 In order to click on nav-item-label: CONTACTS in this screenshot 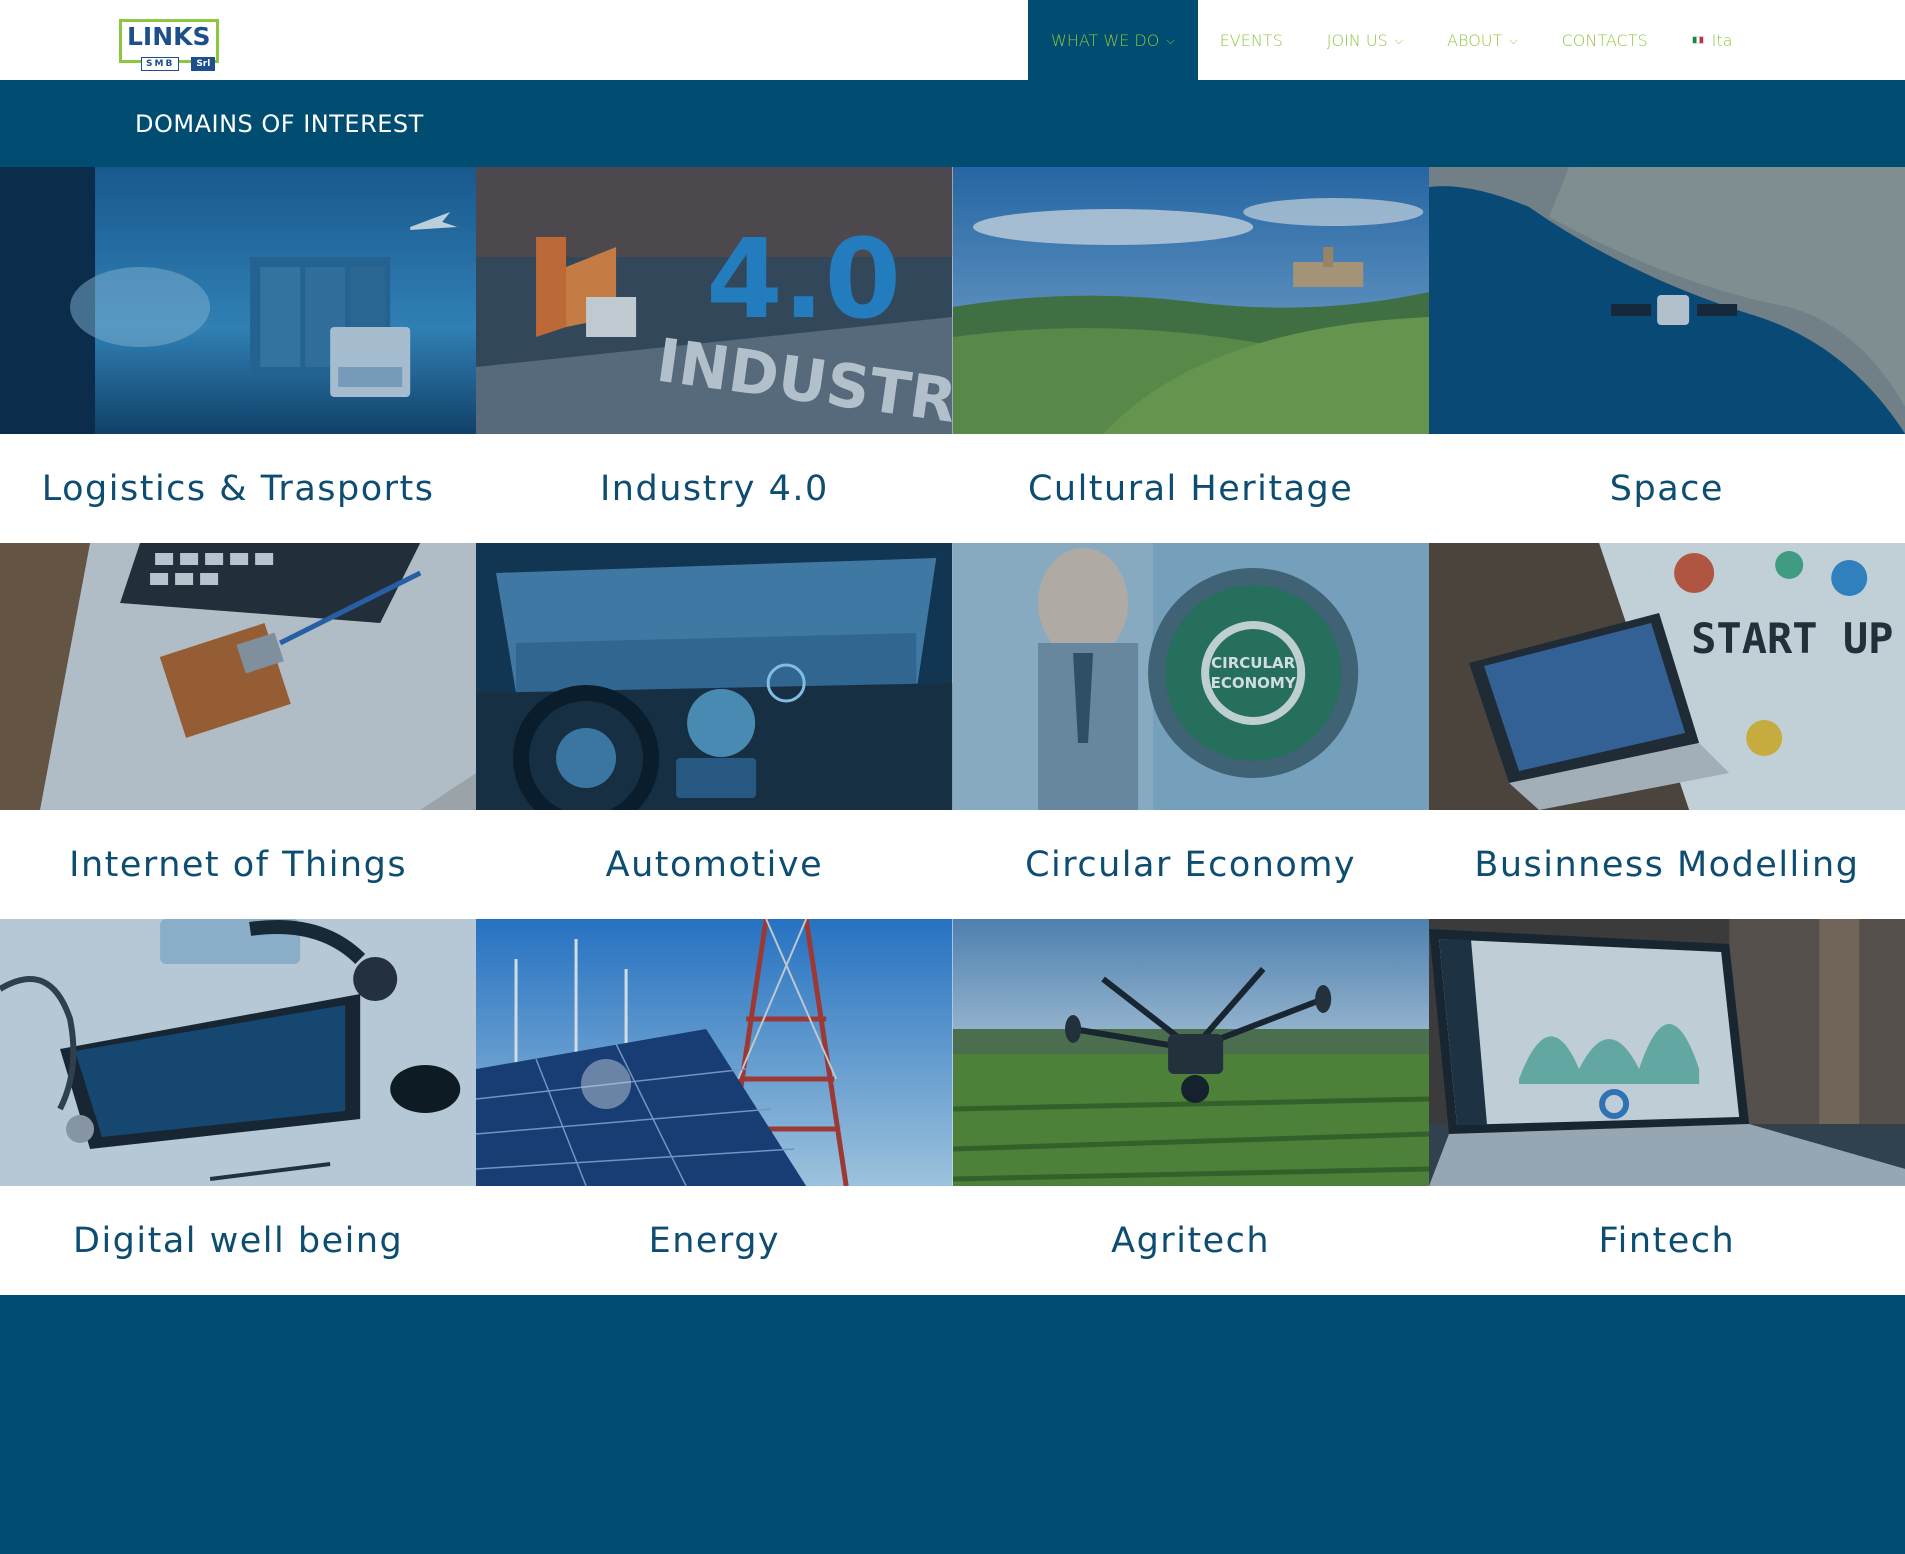, I will do `click(1604, 40)`.